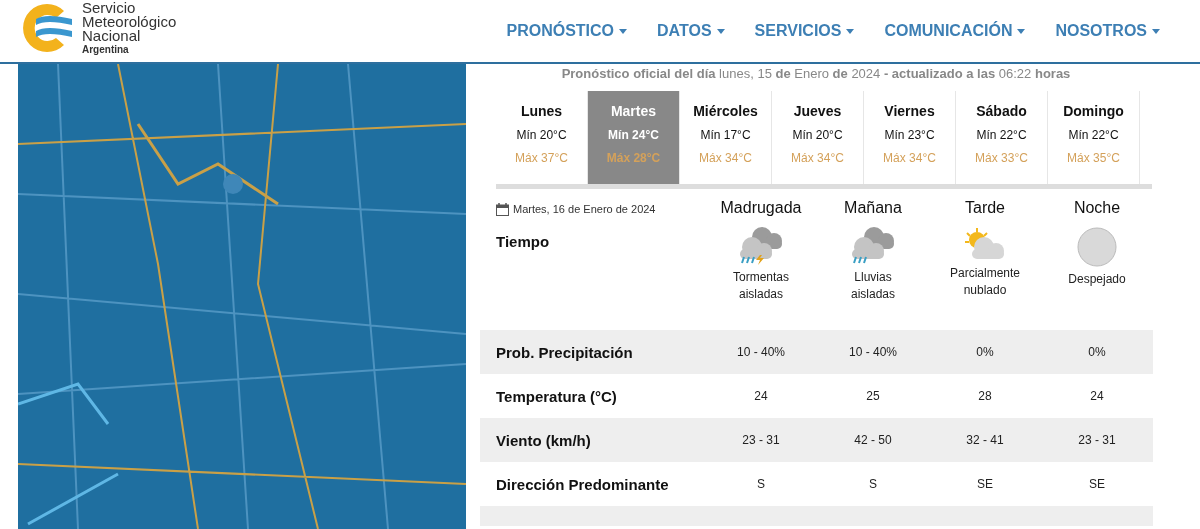  What do you see at coordinates (1097, 279) in the screenshot?
I see `weather-description: Despejado` at bounding box center [1097, 279].